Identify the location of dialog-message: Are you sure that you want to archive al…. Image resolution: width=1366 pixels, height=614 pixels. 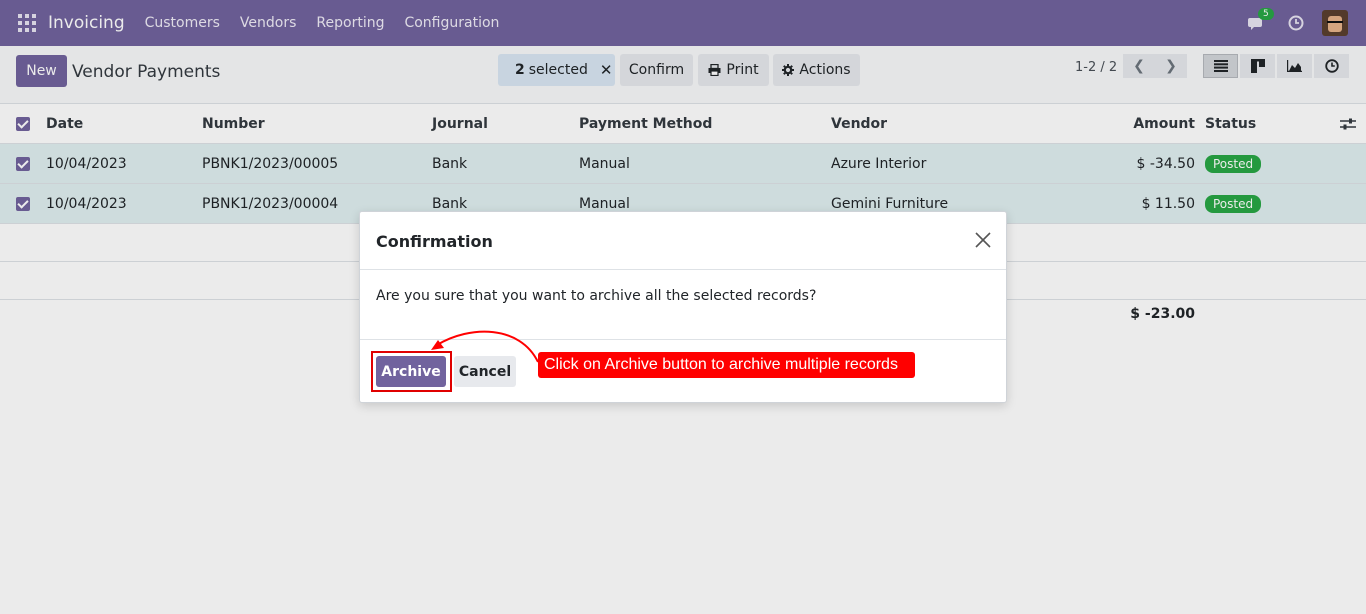
(596, 296).